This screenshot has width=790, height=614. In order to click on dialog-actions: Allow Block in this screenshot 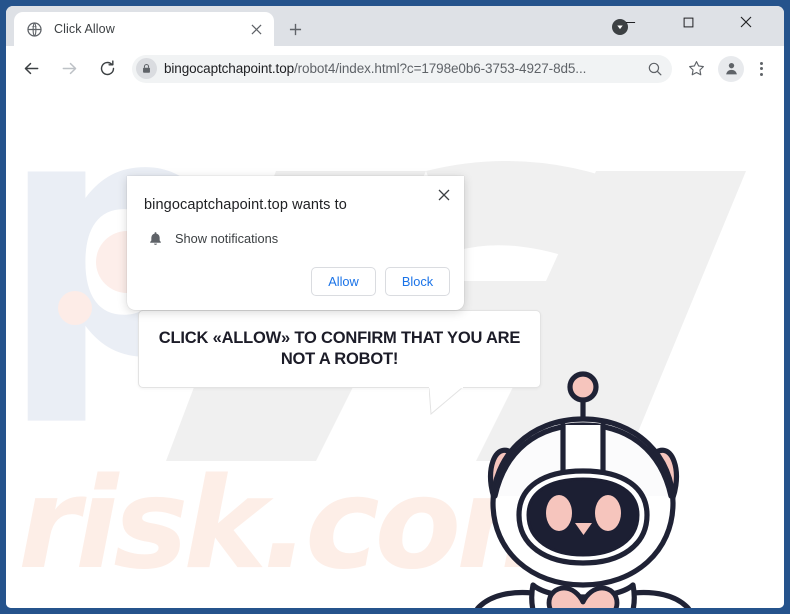, I will do `click(380, 281)`.